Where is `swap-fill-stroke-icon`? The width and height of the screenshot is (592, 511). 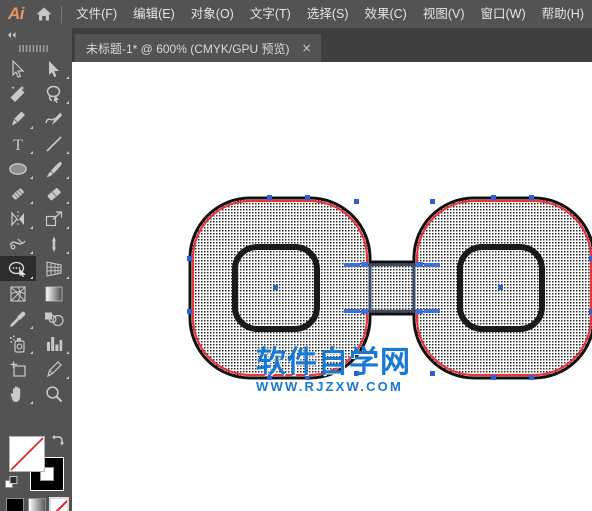
swap-fill-stroke-icon is located at coordinates (57, 441).